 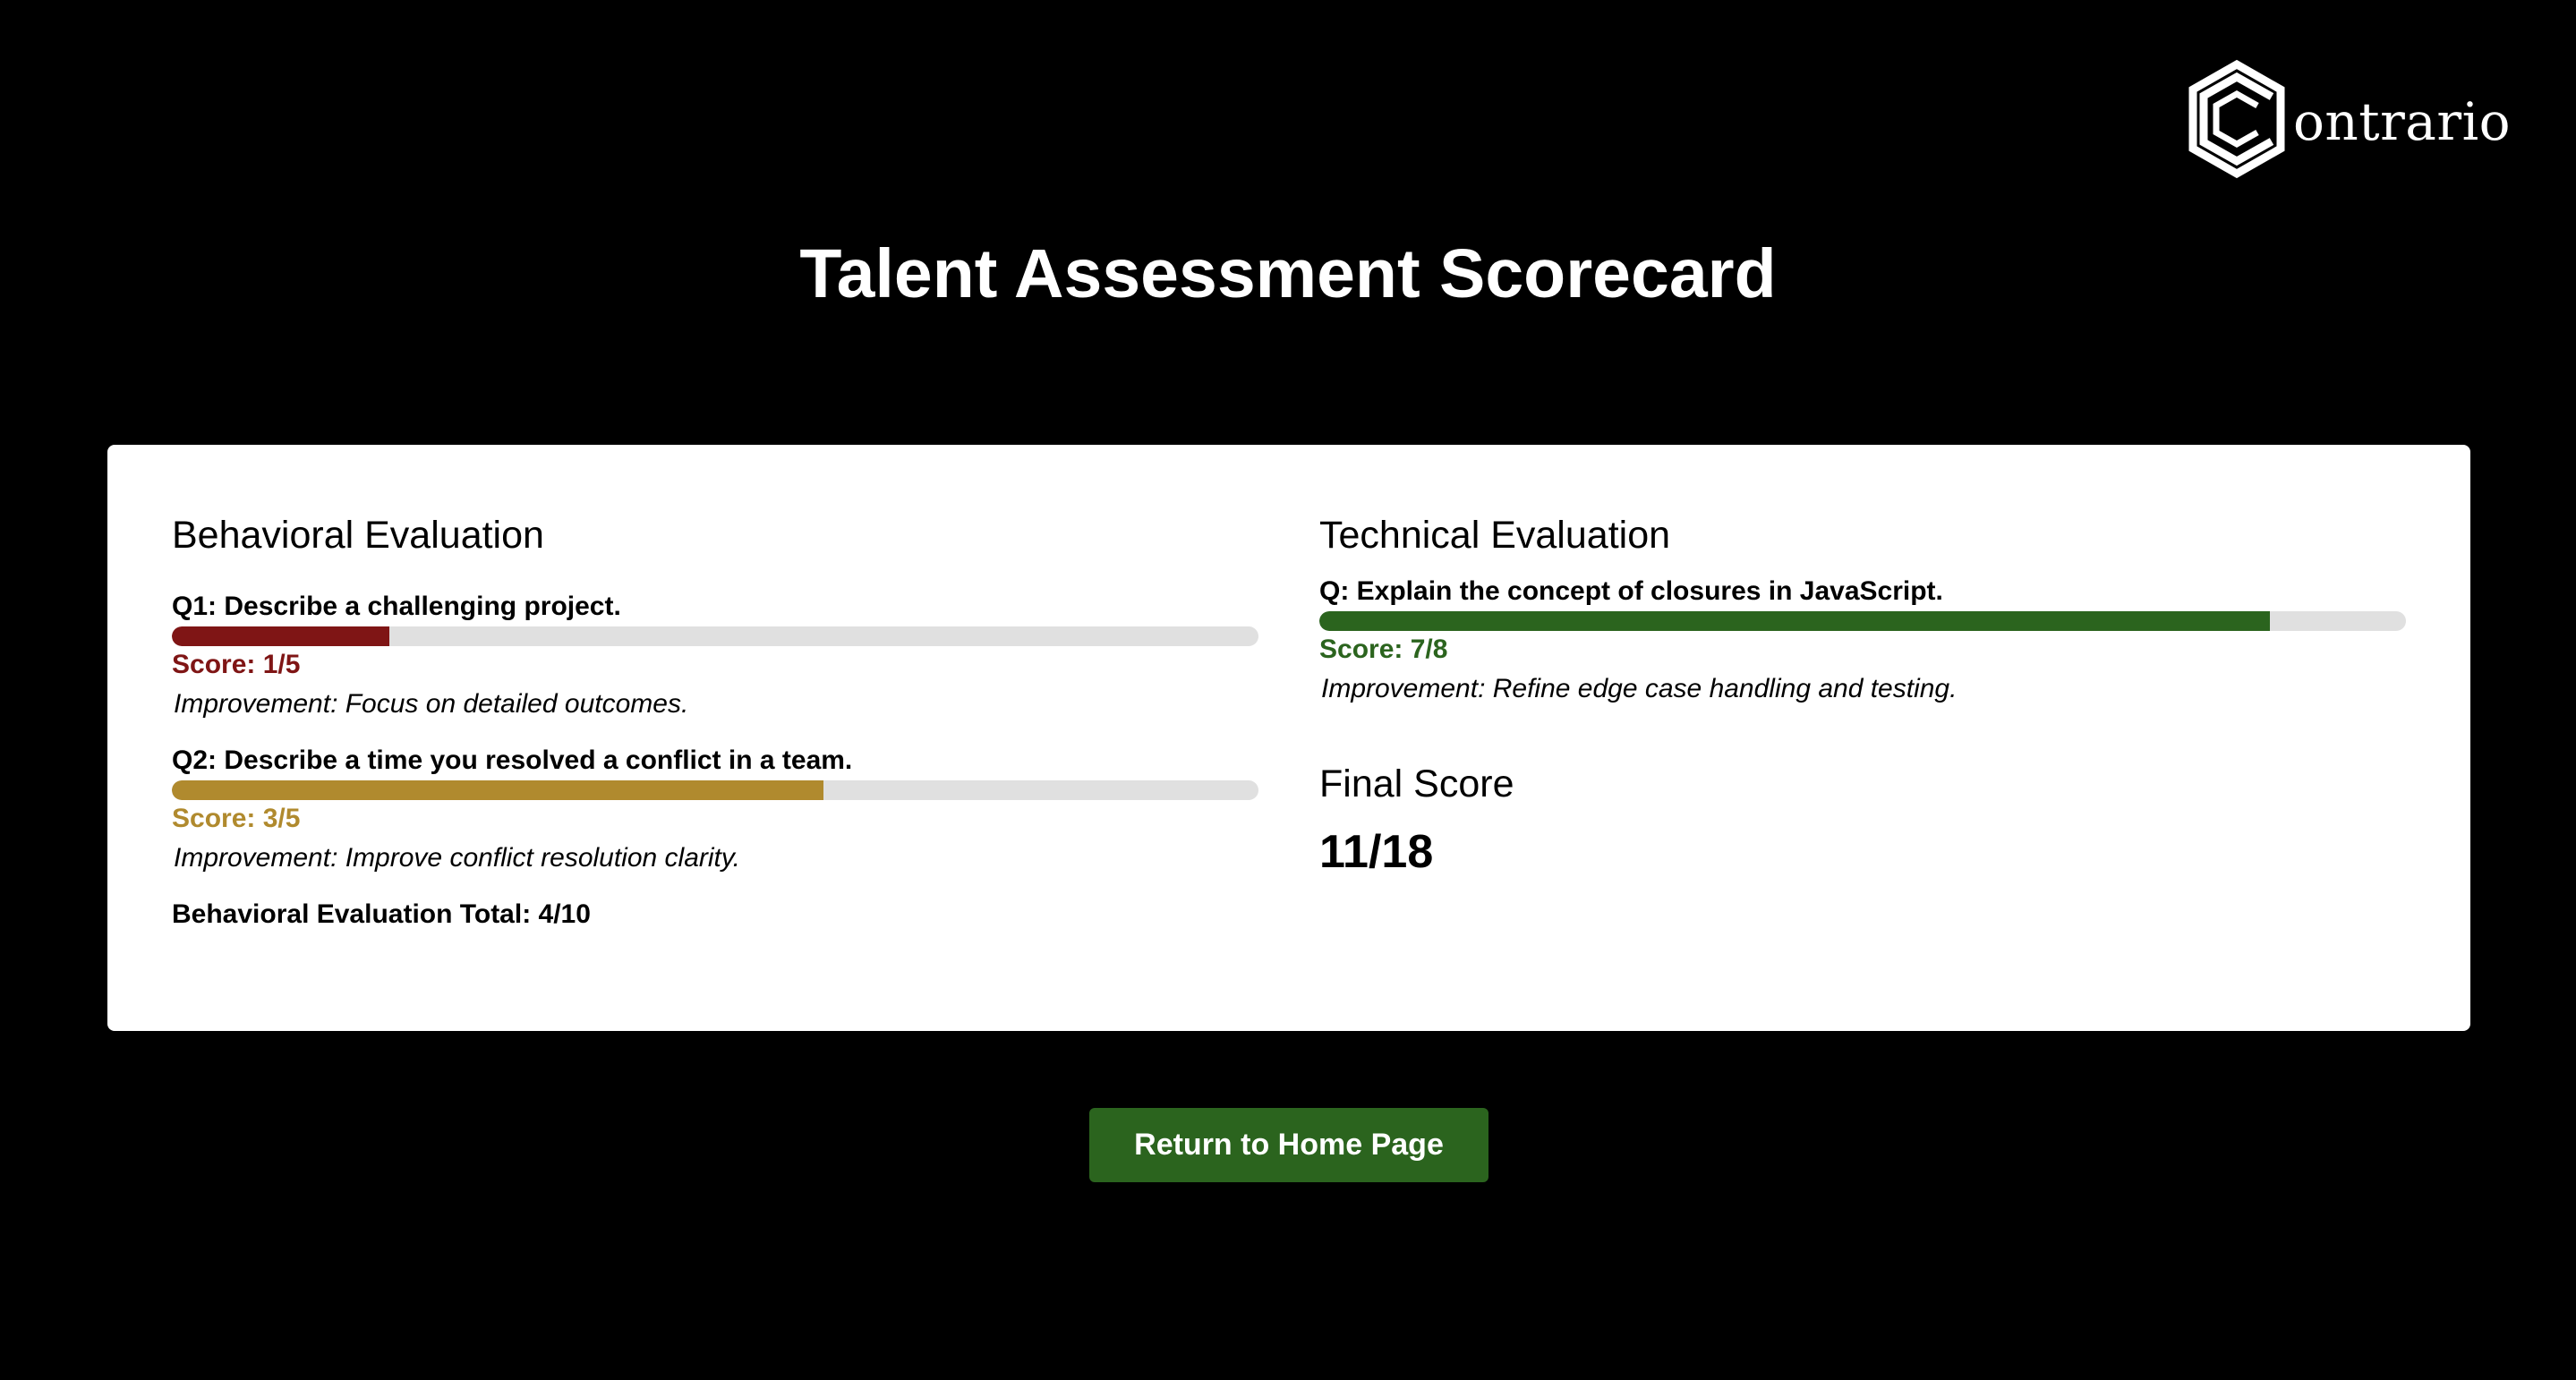 I want to click on final-score-value: 11/18, so click(x=1376, y=852).